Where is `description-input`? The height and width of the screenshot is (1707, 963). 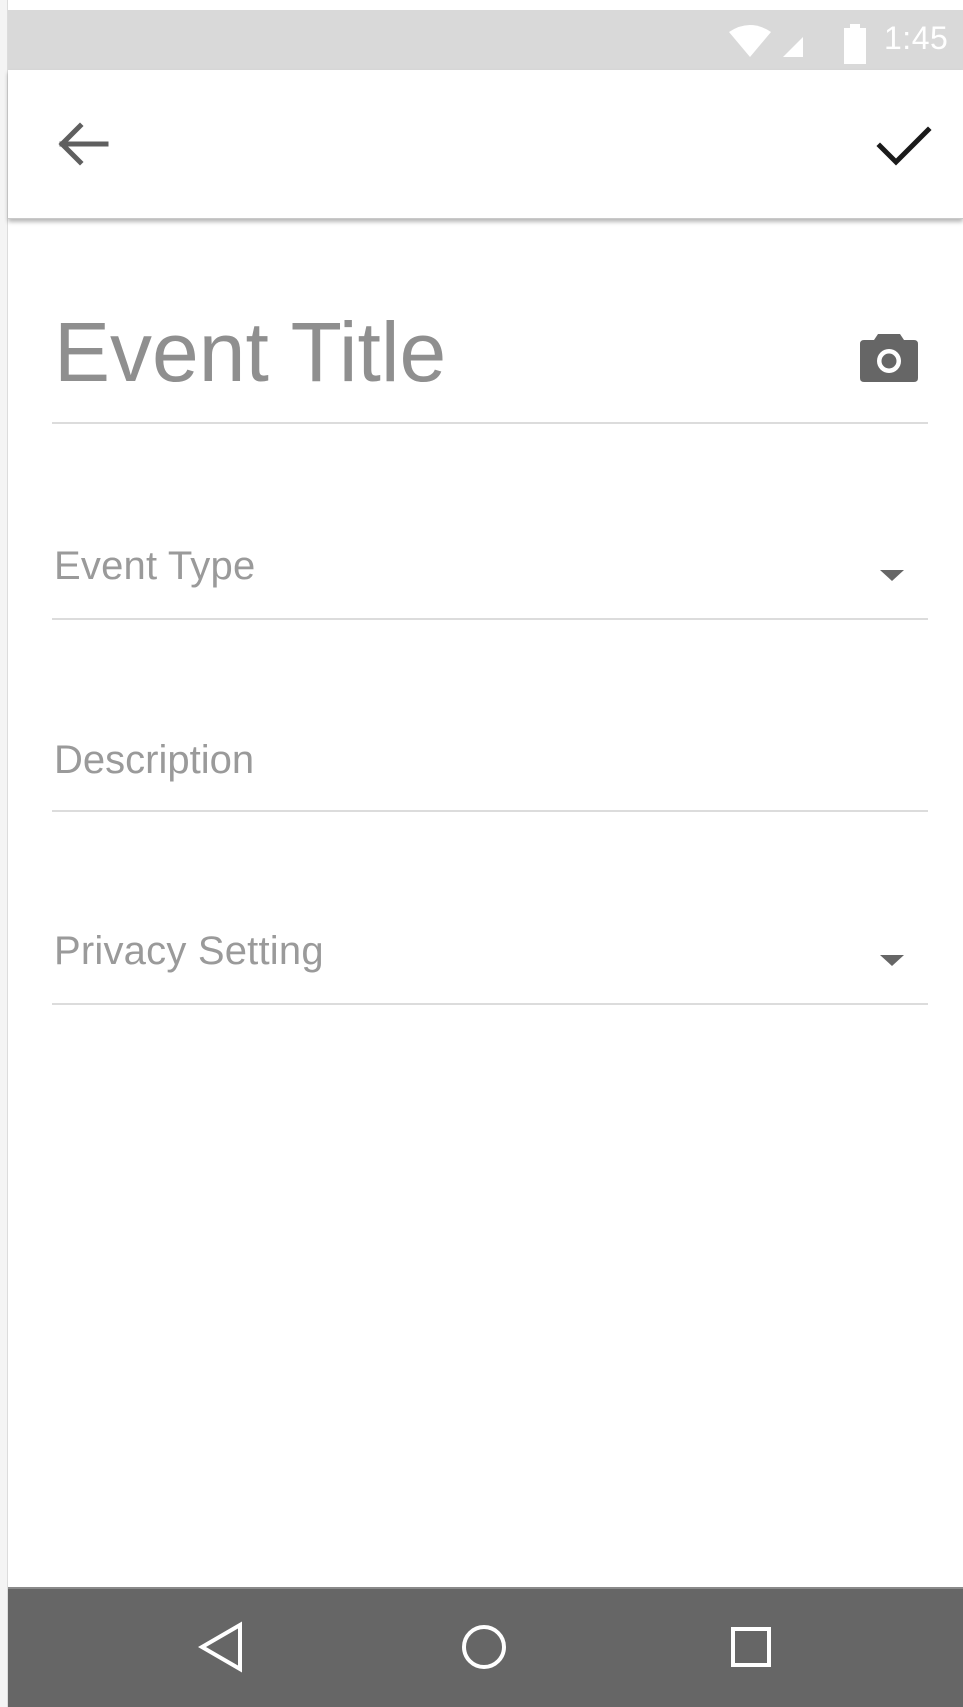
description-input is located at coordinates (484, 760).